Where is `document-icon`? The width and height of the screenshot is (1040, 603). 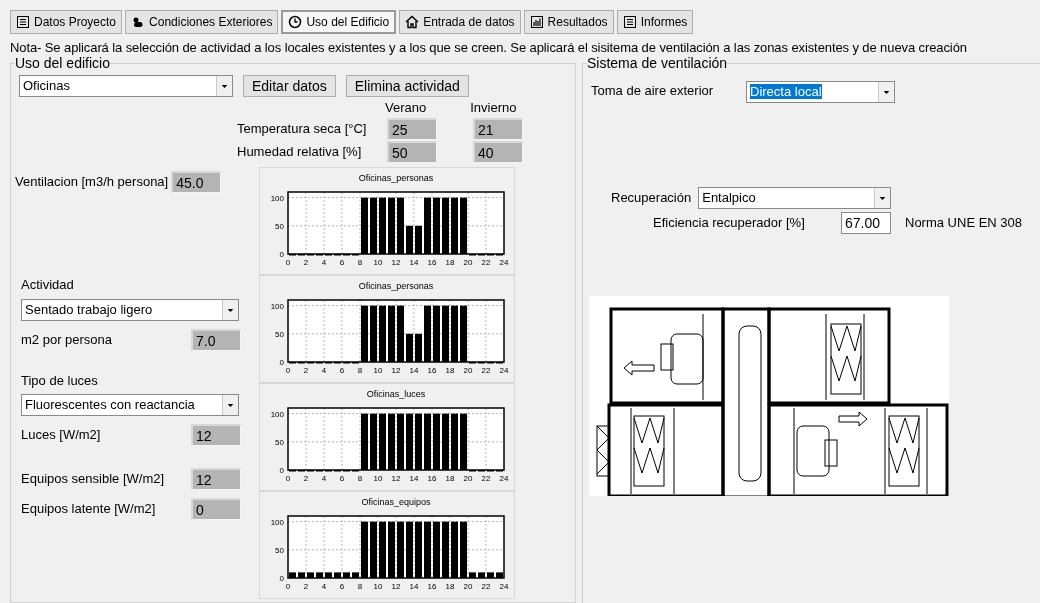
document-icon is located at coordinates (629, 22).